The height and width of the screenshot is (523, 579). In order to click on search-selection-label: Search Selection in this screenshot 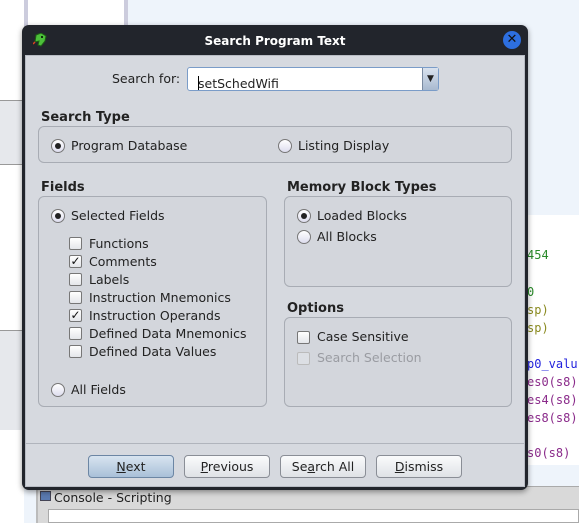, I will do `click(369, 357)`.